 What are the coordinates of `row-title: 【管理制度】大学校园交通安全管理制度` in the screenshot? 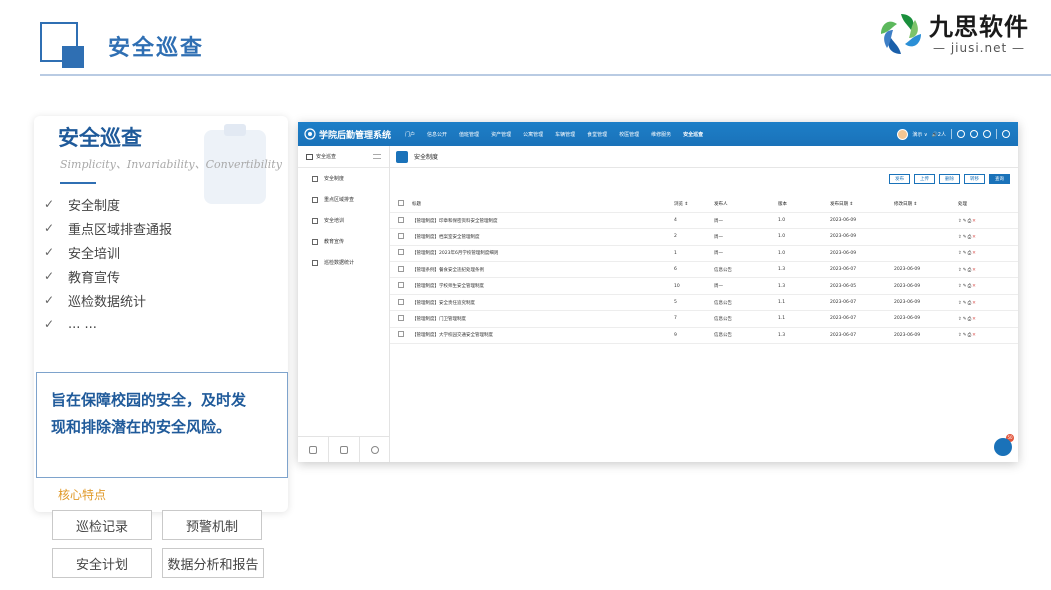 It's located at (543, 336).